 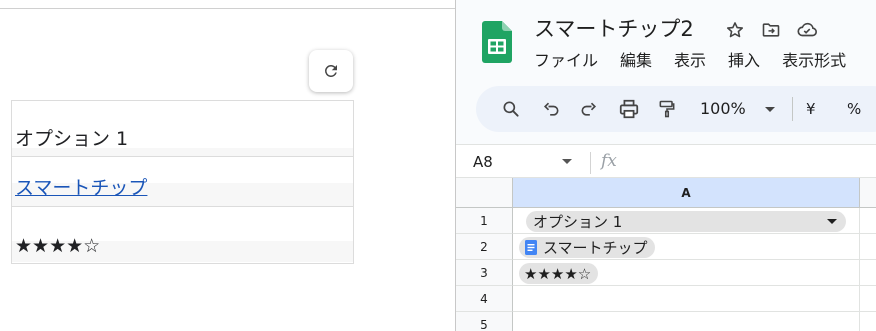 What do you see at coordinates (609, 161) in the screenshot?
I see `fx-icon: fx` at bounding box center [609, 161].